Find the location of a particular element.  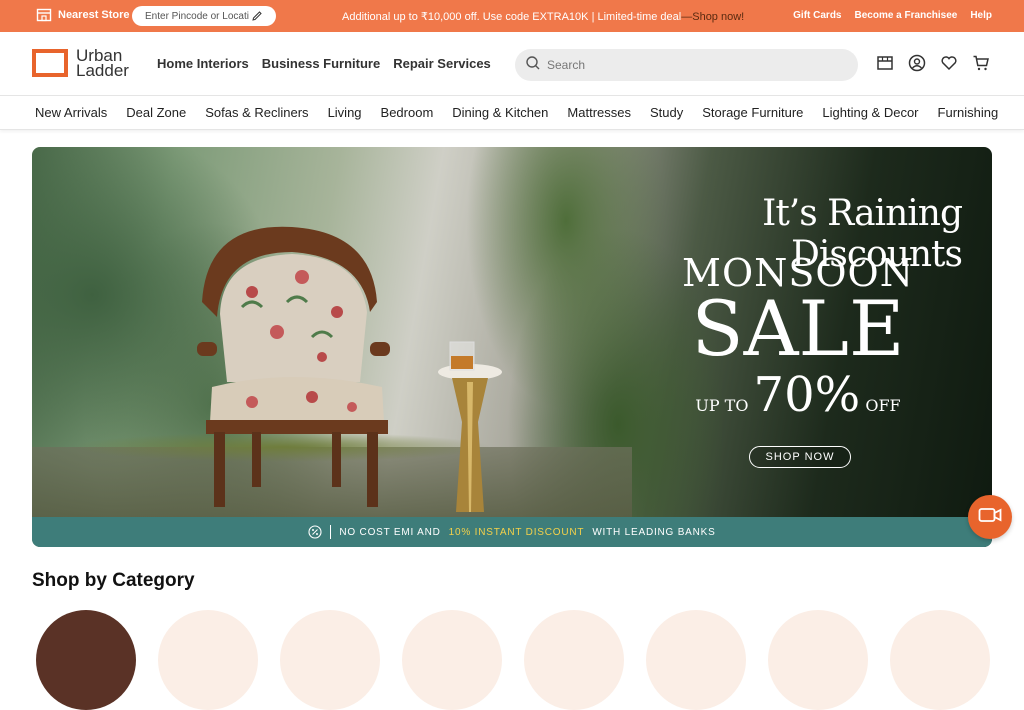

pencil-icon is located at coordinates (257, 16).